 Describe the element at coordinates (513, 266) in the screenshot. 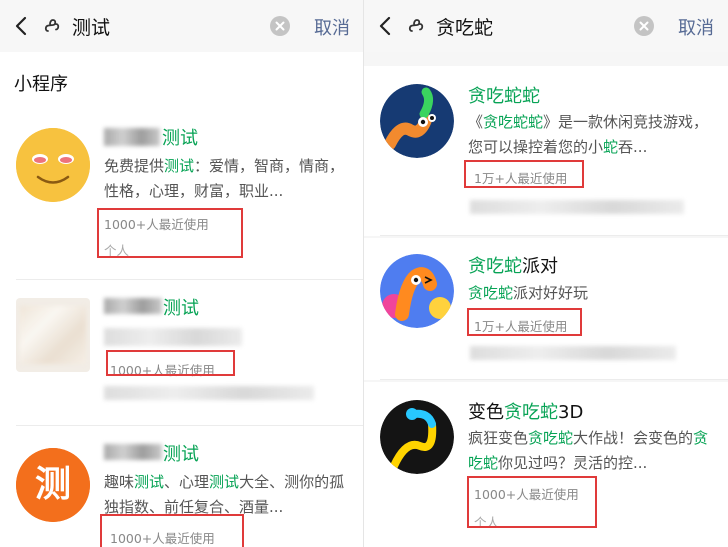

I see `app-name: 贪吃蛇派对` at that location.